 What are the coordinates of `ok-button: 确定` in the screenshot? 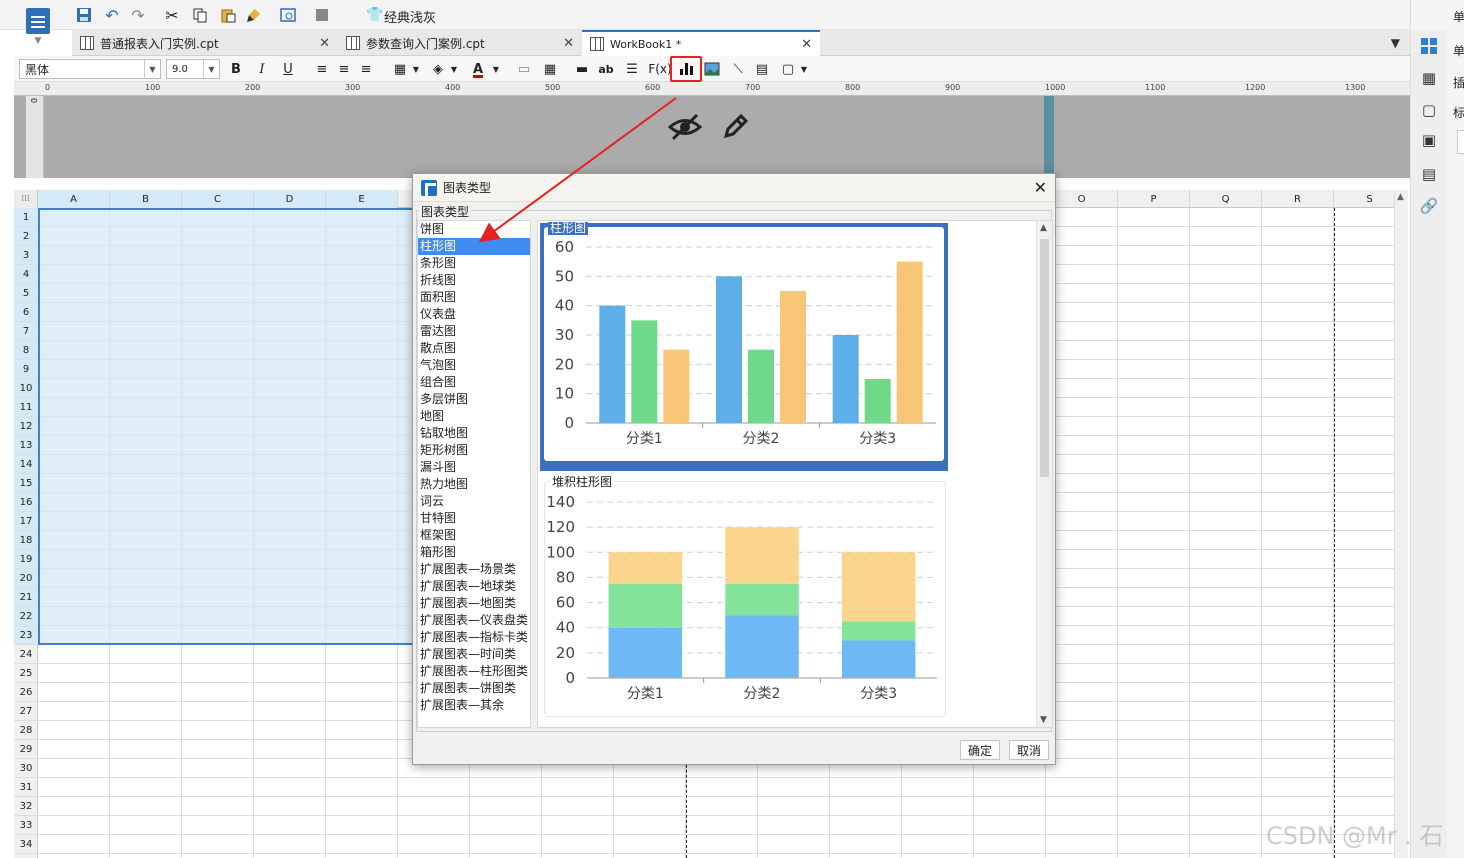 It's located at (980, 750).